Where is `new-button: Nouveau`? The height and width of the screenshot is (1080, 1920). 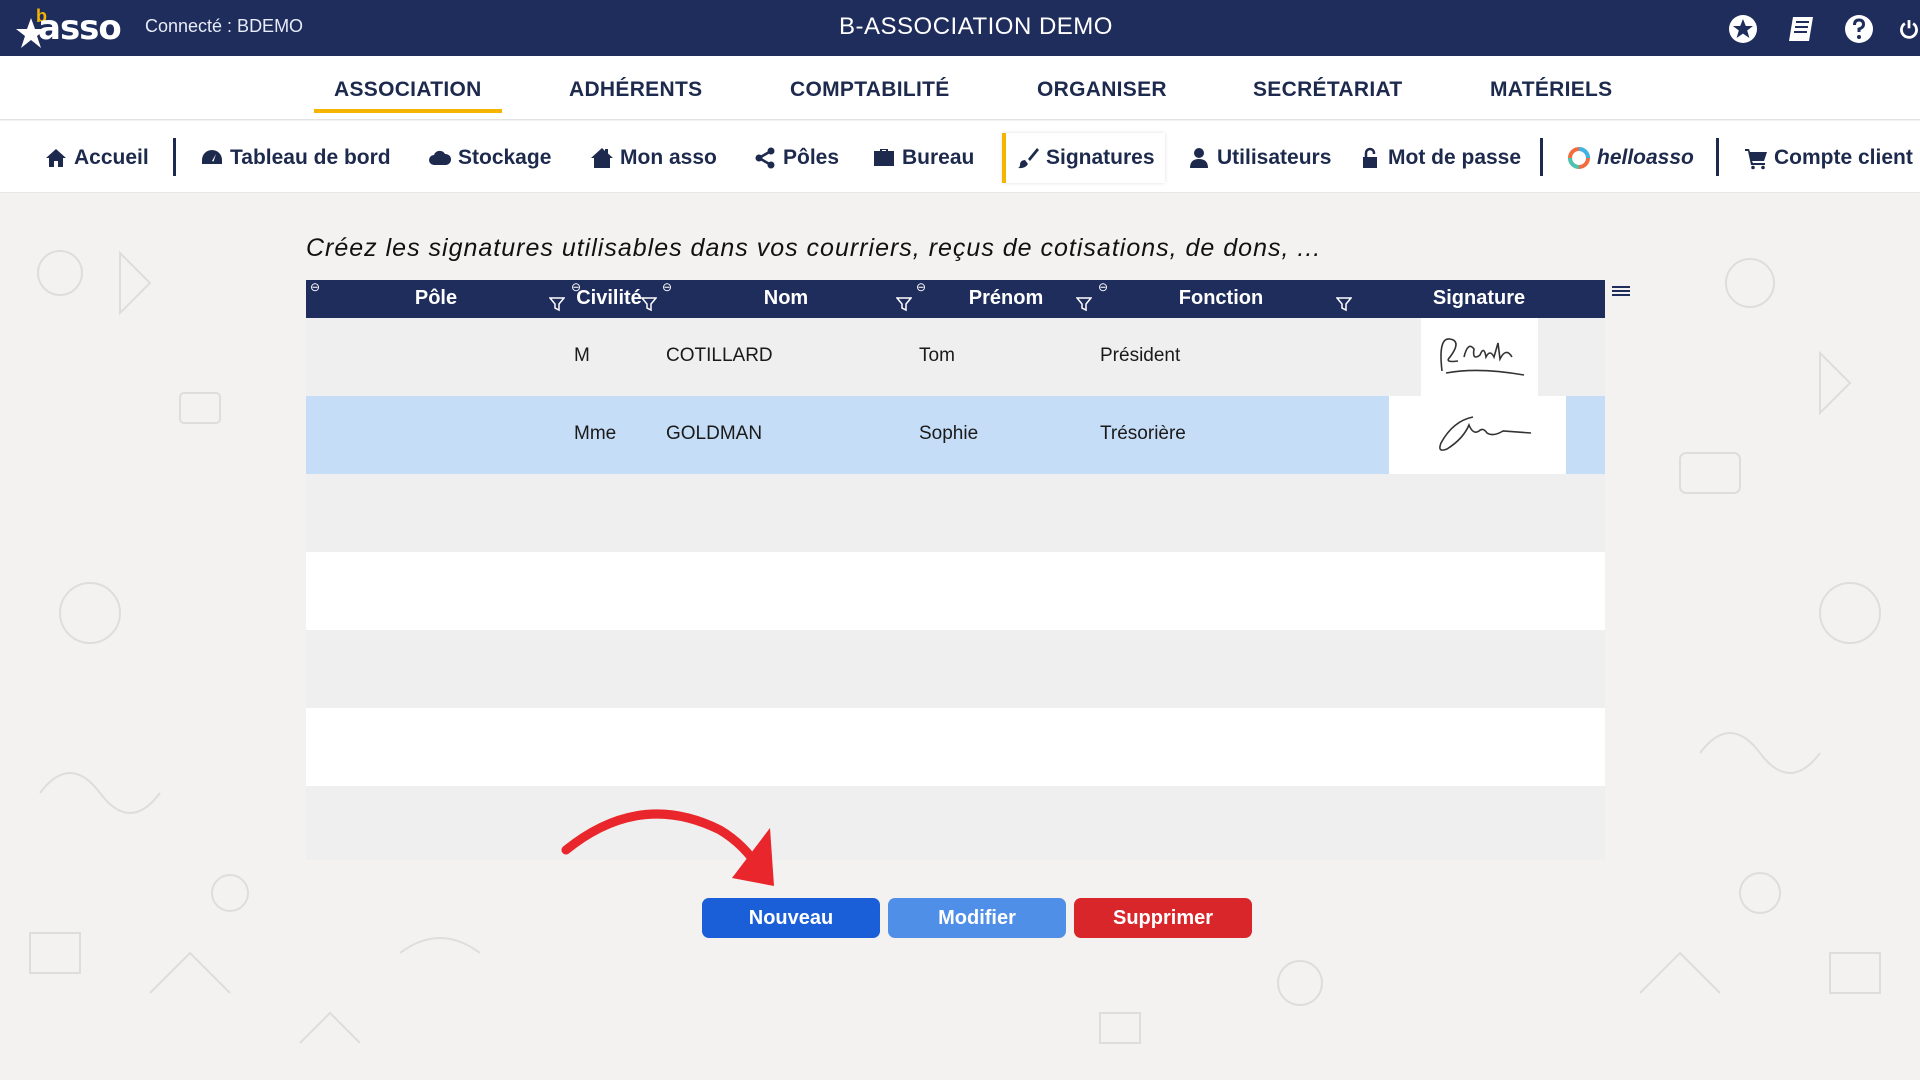 new-button: Nouveau is located at coordinates (791, 918).